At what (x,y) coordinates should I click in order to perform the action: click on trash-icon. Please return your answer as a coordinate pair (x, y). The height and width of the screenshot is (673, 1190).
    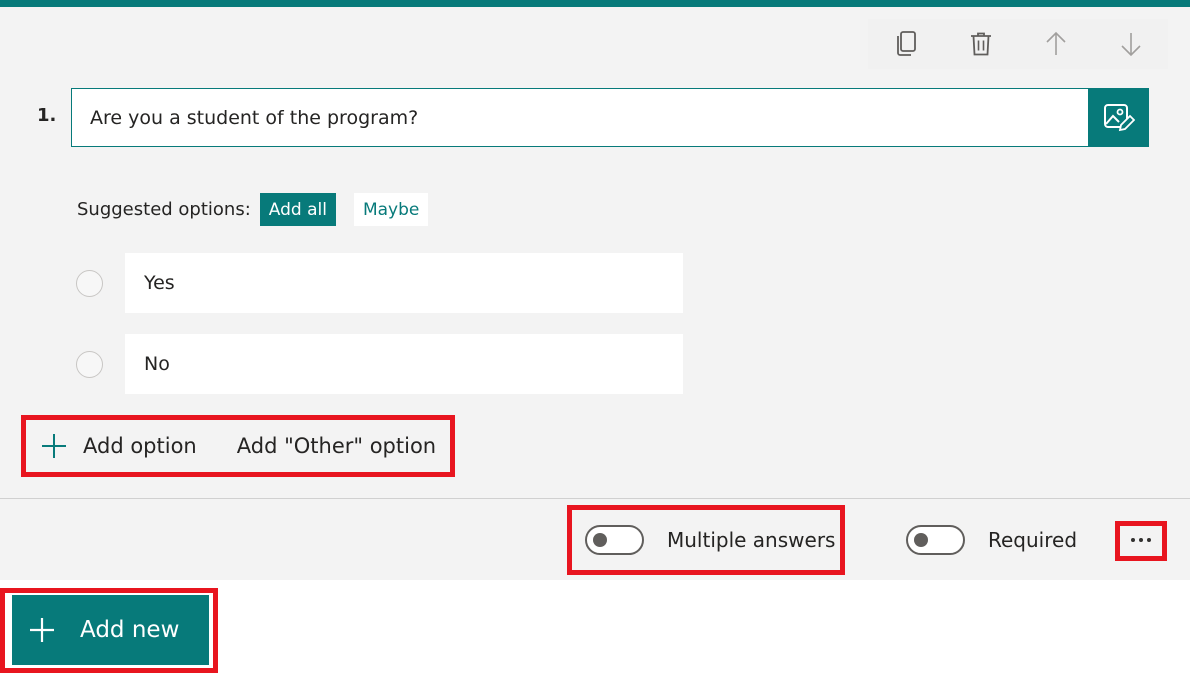
    Looking at the image, I should click on (981, 44).